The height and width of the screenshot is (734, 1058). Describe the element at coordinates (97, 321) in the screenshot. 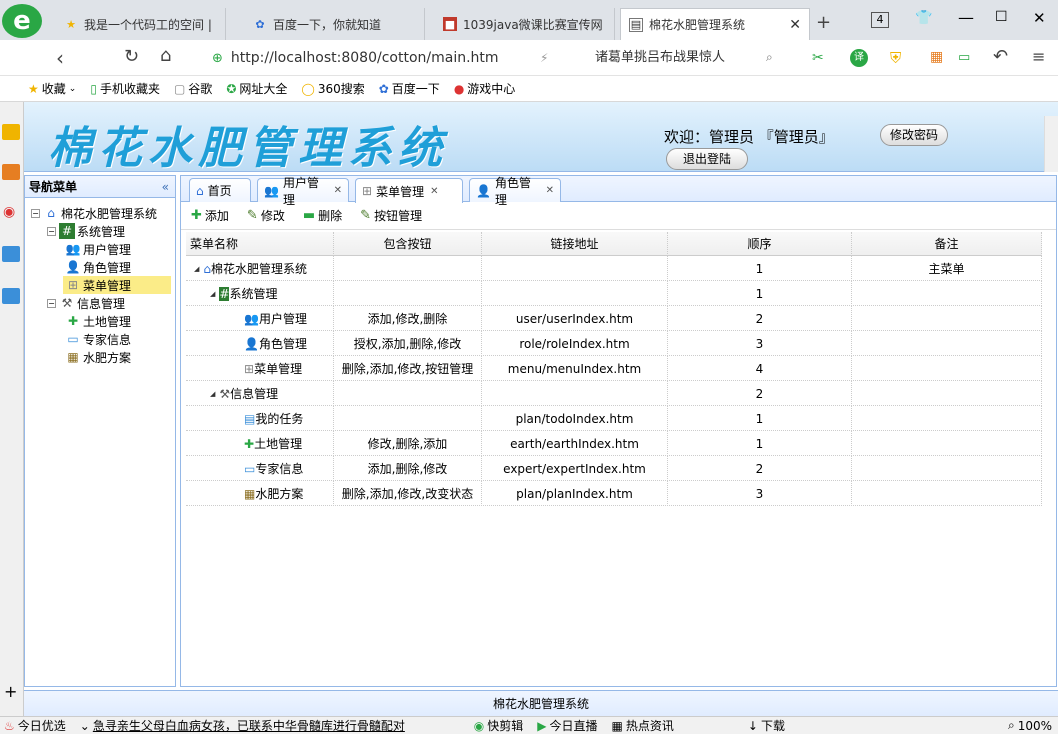

I see `nav-tree-item: ✚ 土地管理` at that location.